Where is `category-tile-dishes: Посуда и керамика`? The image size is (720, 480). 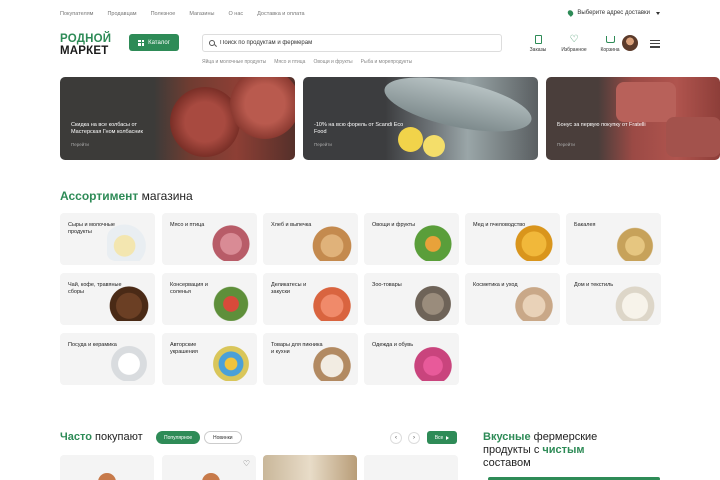 category-tile-dishes: Посуда и керамика is located at coordinates (107, 359).